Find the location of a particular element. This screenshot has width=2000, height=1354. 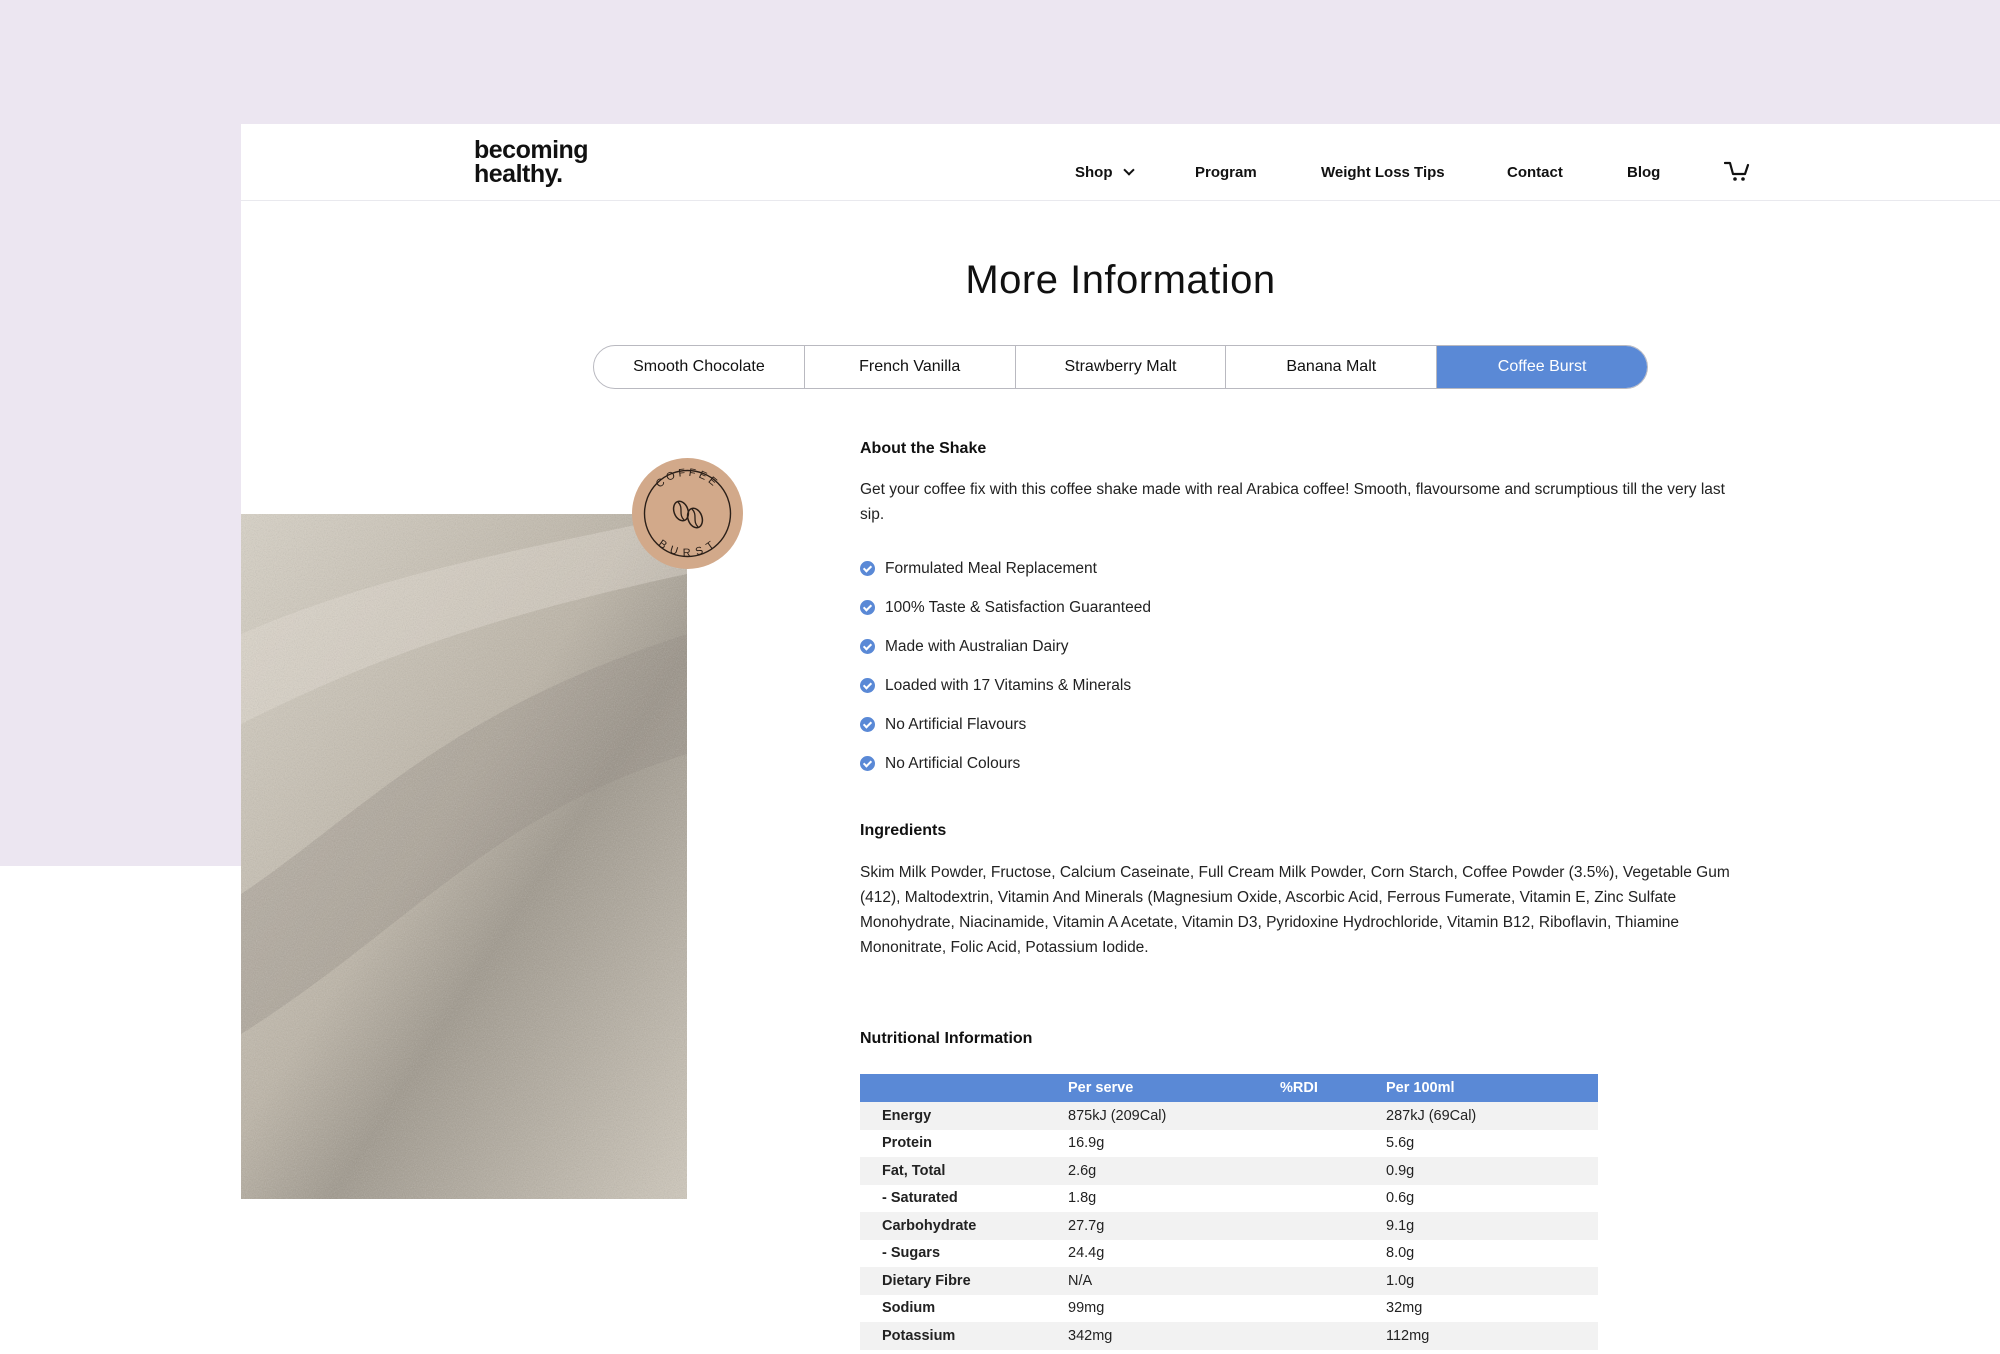

column-header-per-serve: Per serve is located at coordinates (1174, 1088).